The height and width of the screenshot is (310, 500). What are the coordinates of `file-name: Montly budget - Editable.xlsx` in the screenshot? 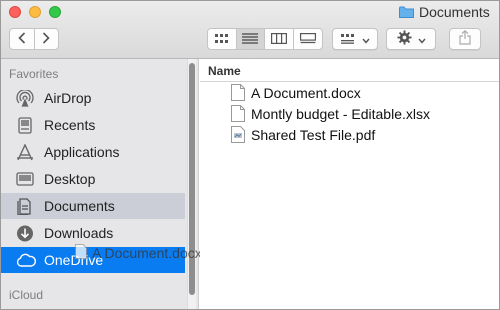 It's located at (340, 114).